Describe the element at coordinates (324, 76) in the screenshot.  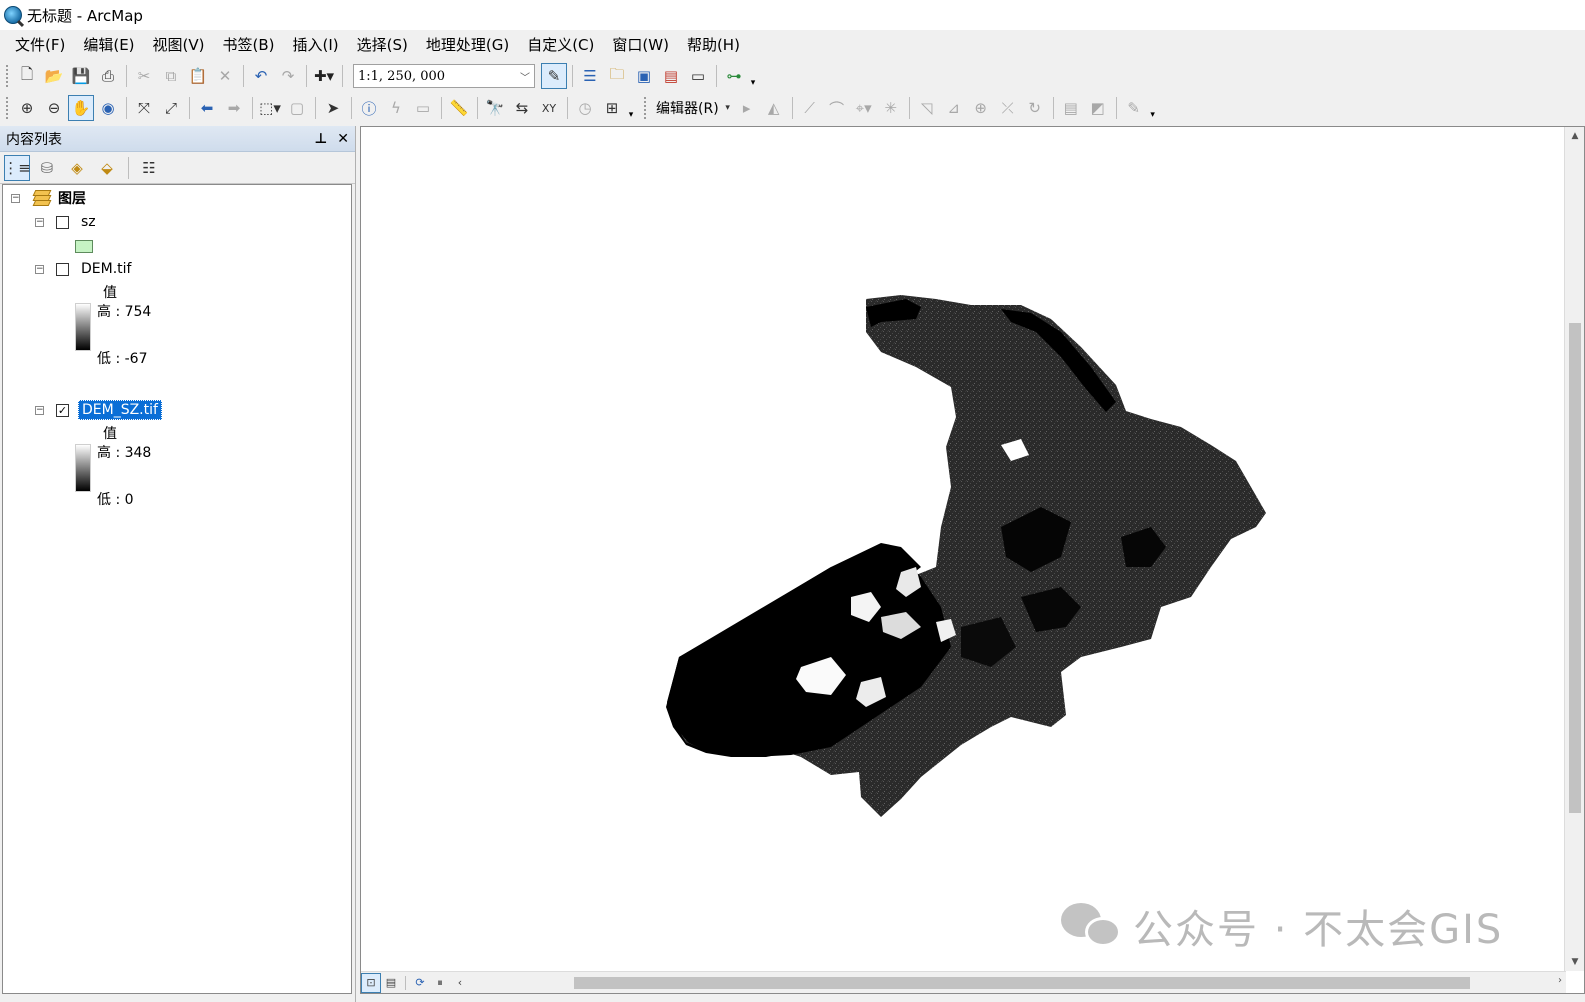
I see `add-data-icon: ✚▾` at that location.